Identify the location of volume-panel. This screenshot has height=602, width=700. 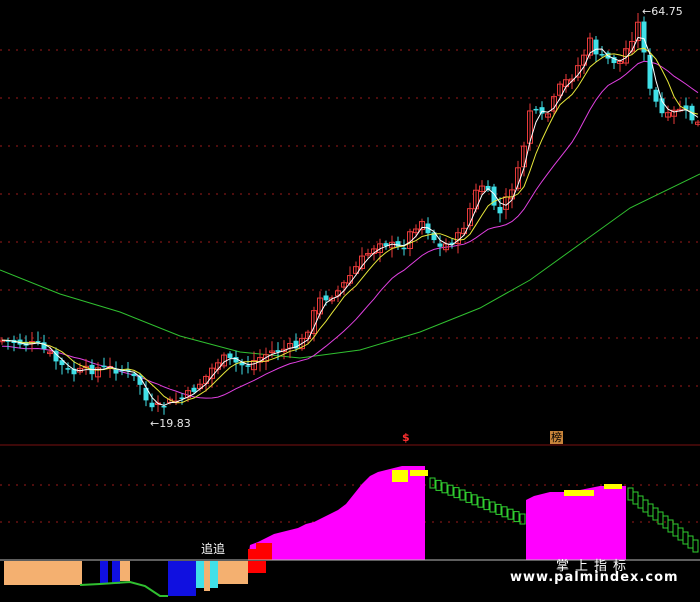
(135, 579).